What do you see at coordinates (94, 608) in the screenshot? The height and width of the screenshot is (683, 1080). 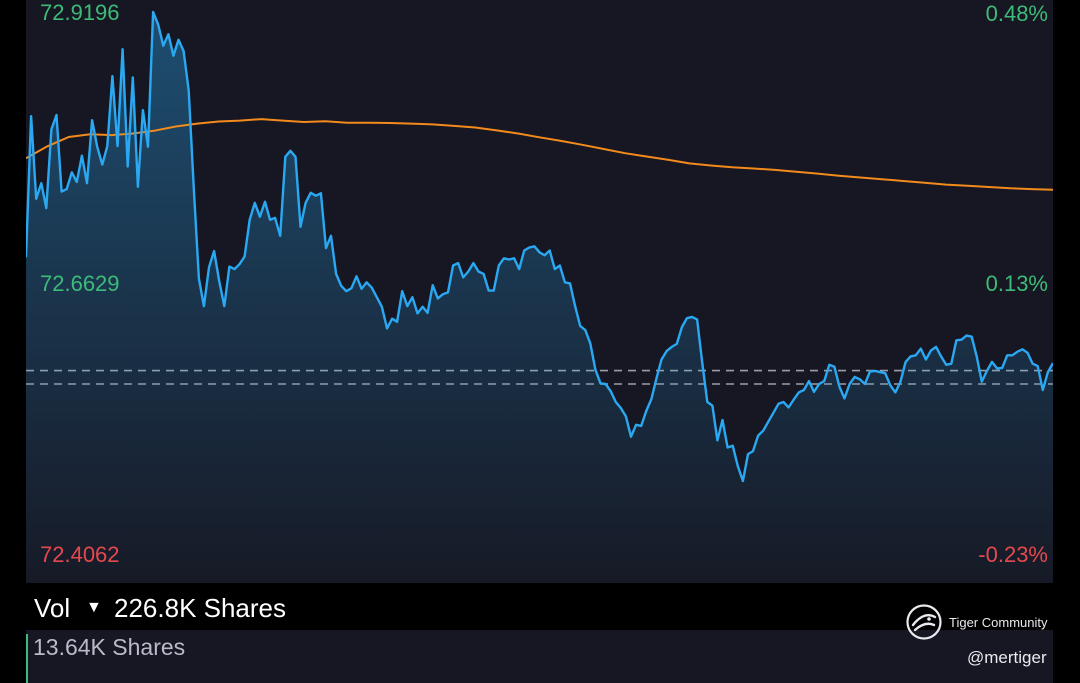 I see `caret-down-icon: ▼` at bounding box center [94, 608].